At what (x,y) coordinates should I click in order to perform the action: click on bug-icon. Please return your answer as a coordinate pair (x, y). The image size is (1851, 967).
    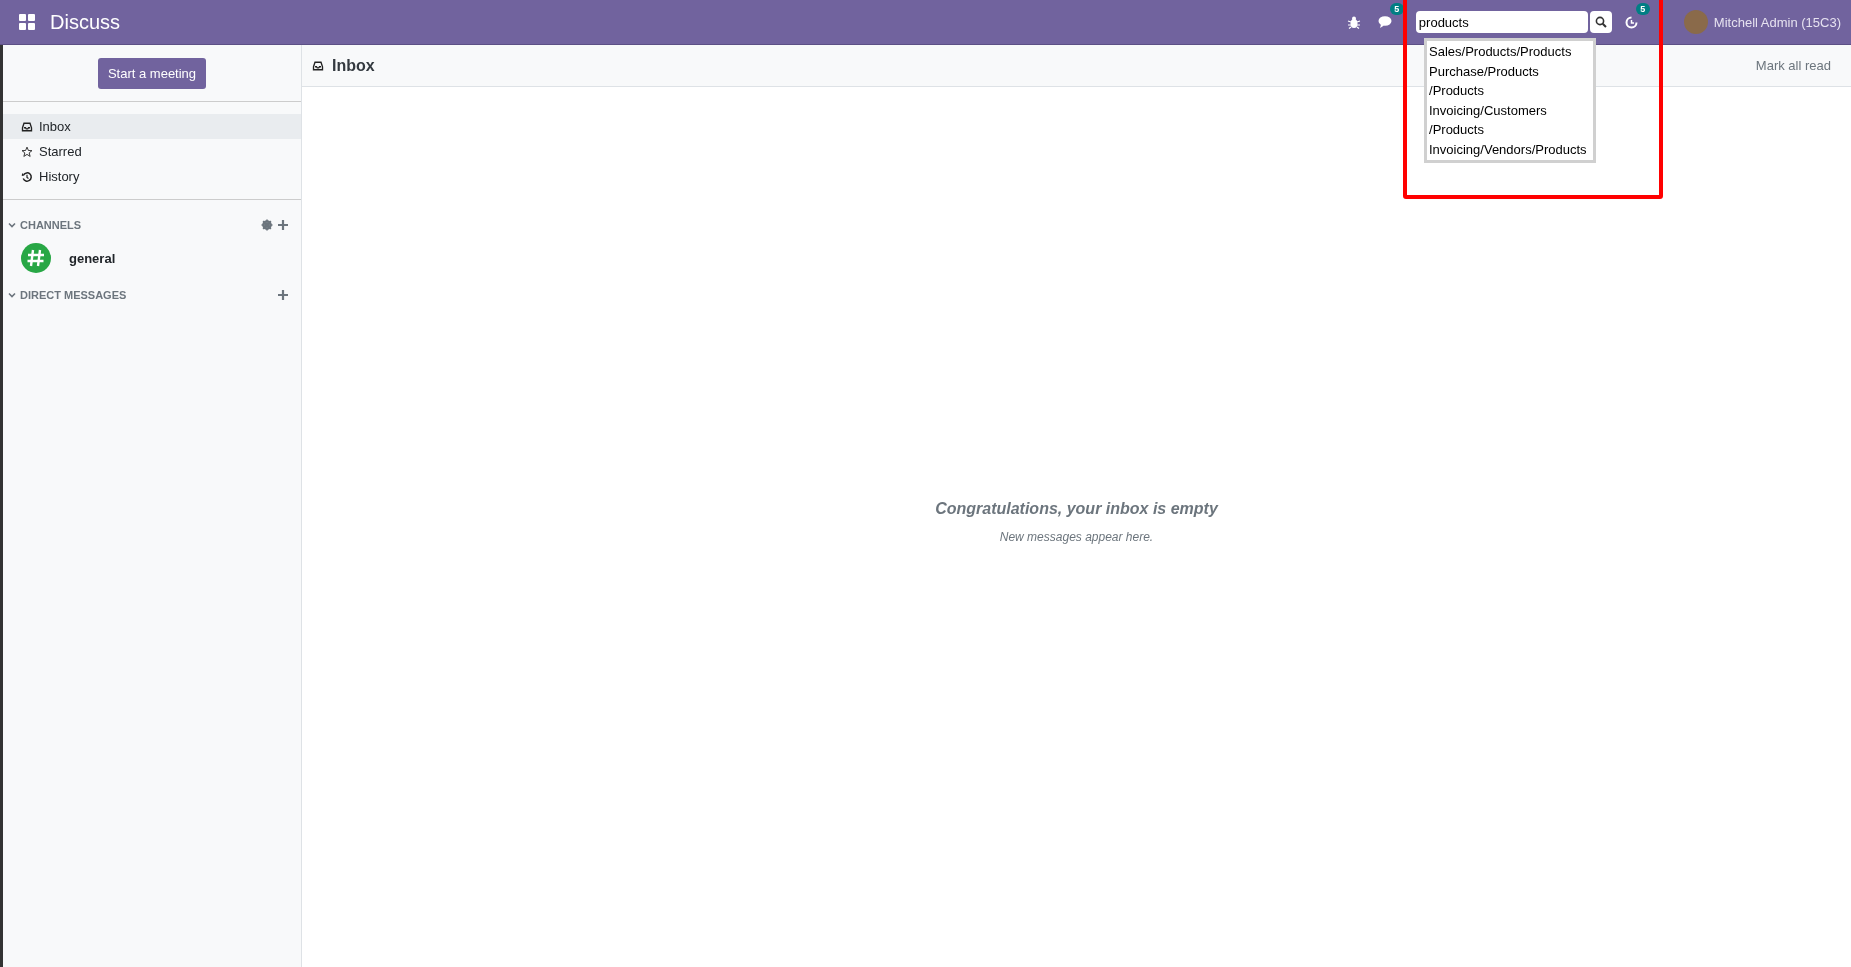
    Looking at the image, I should click on (1353, 22).